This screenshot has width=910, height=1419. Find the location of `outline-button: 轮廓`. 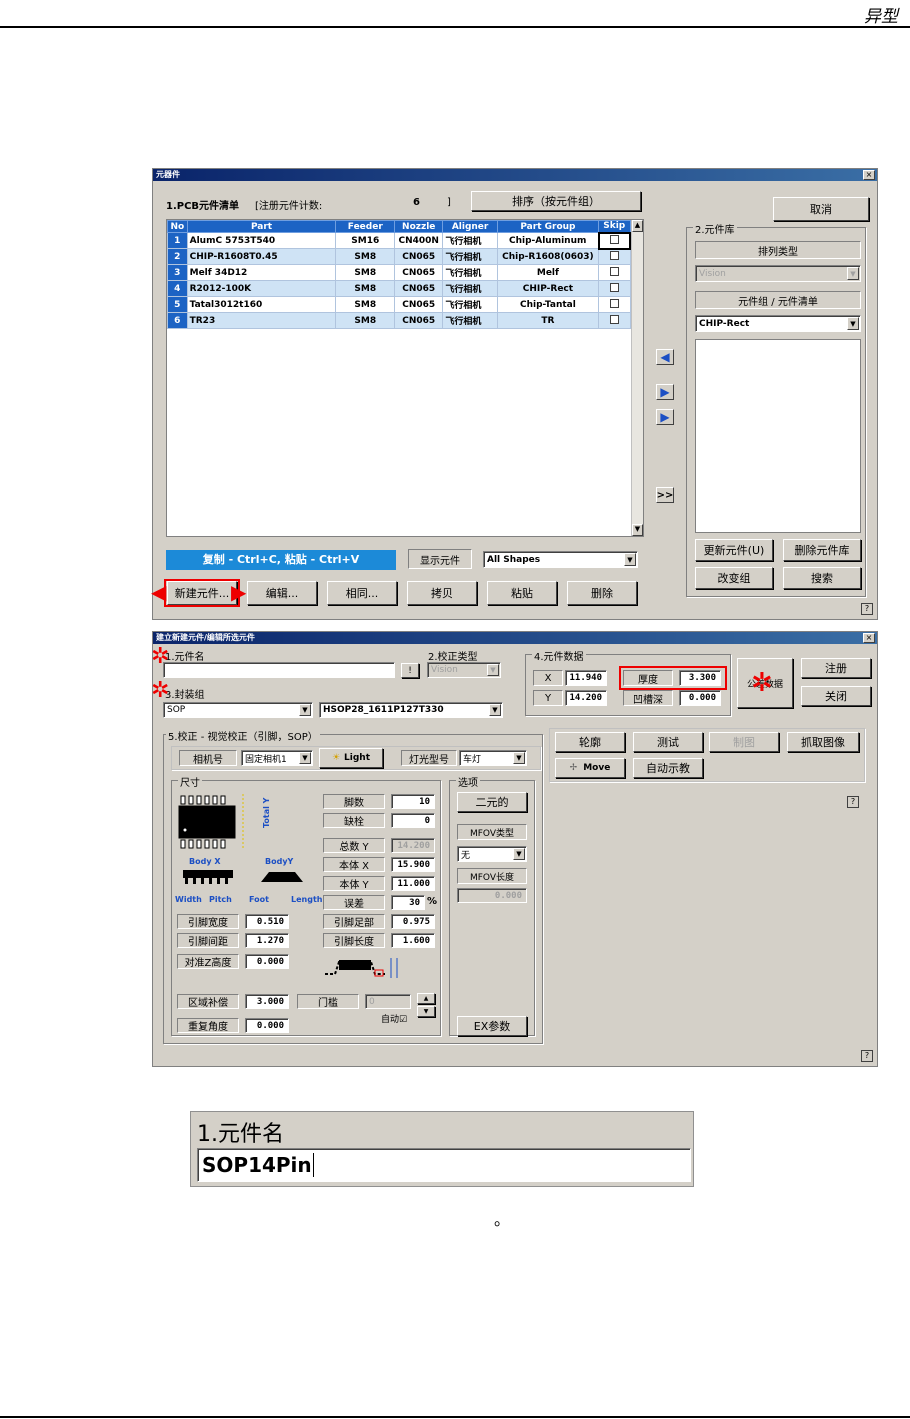

outline-button: 轮廓 is located at coordinates (590, 742).